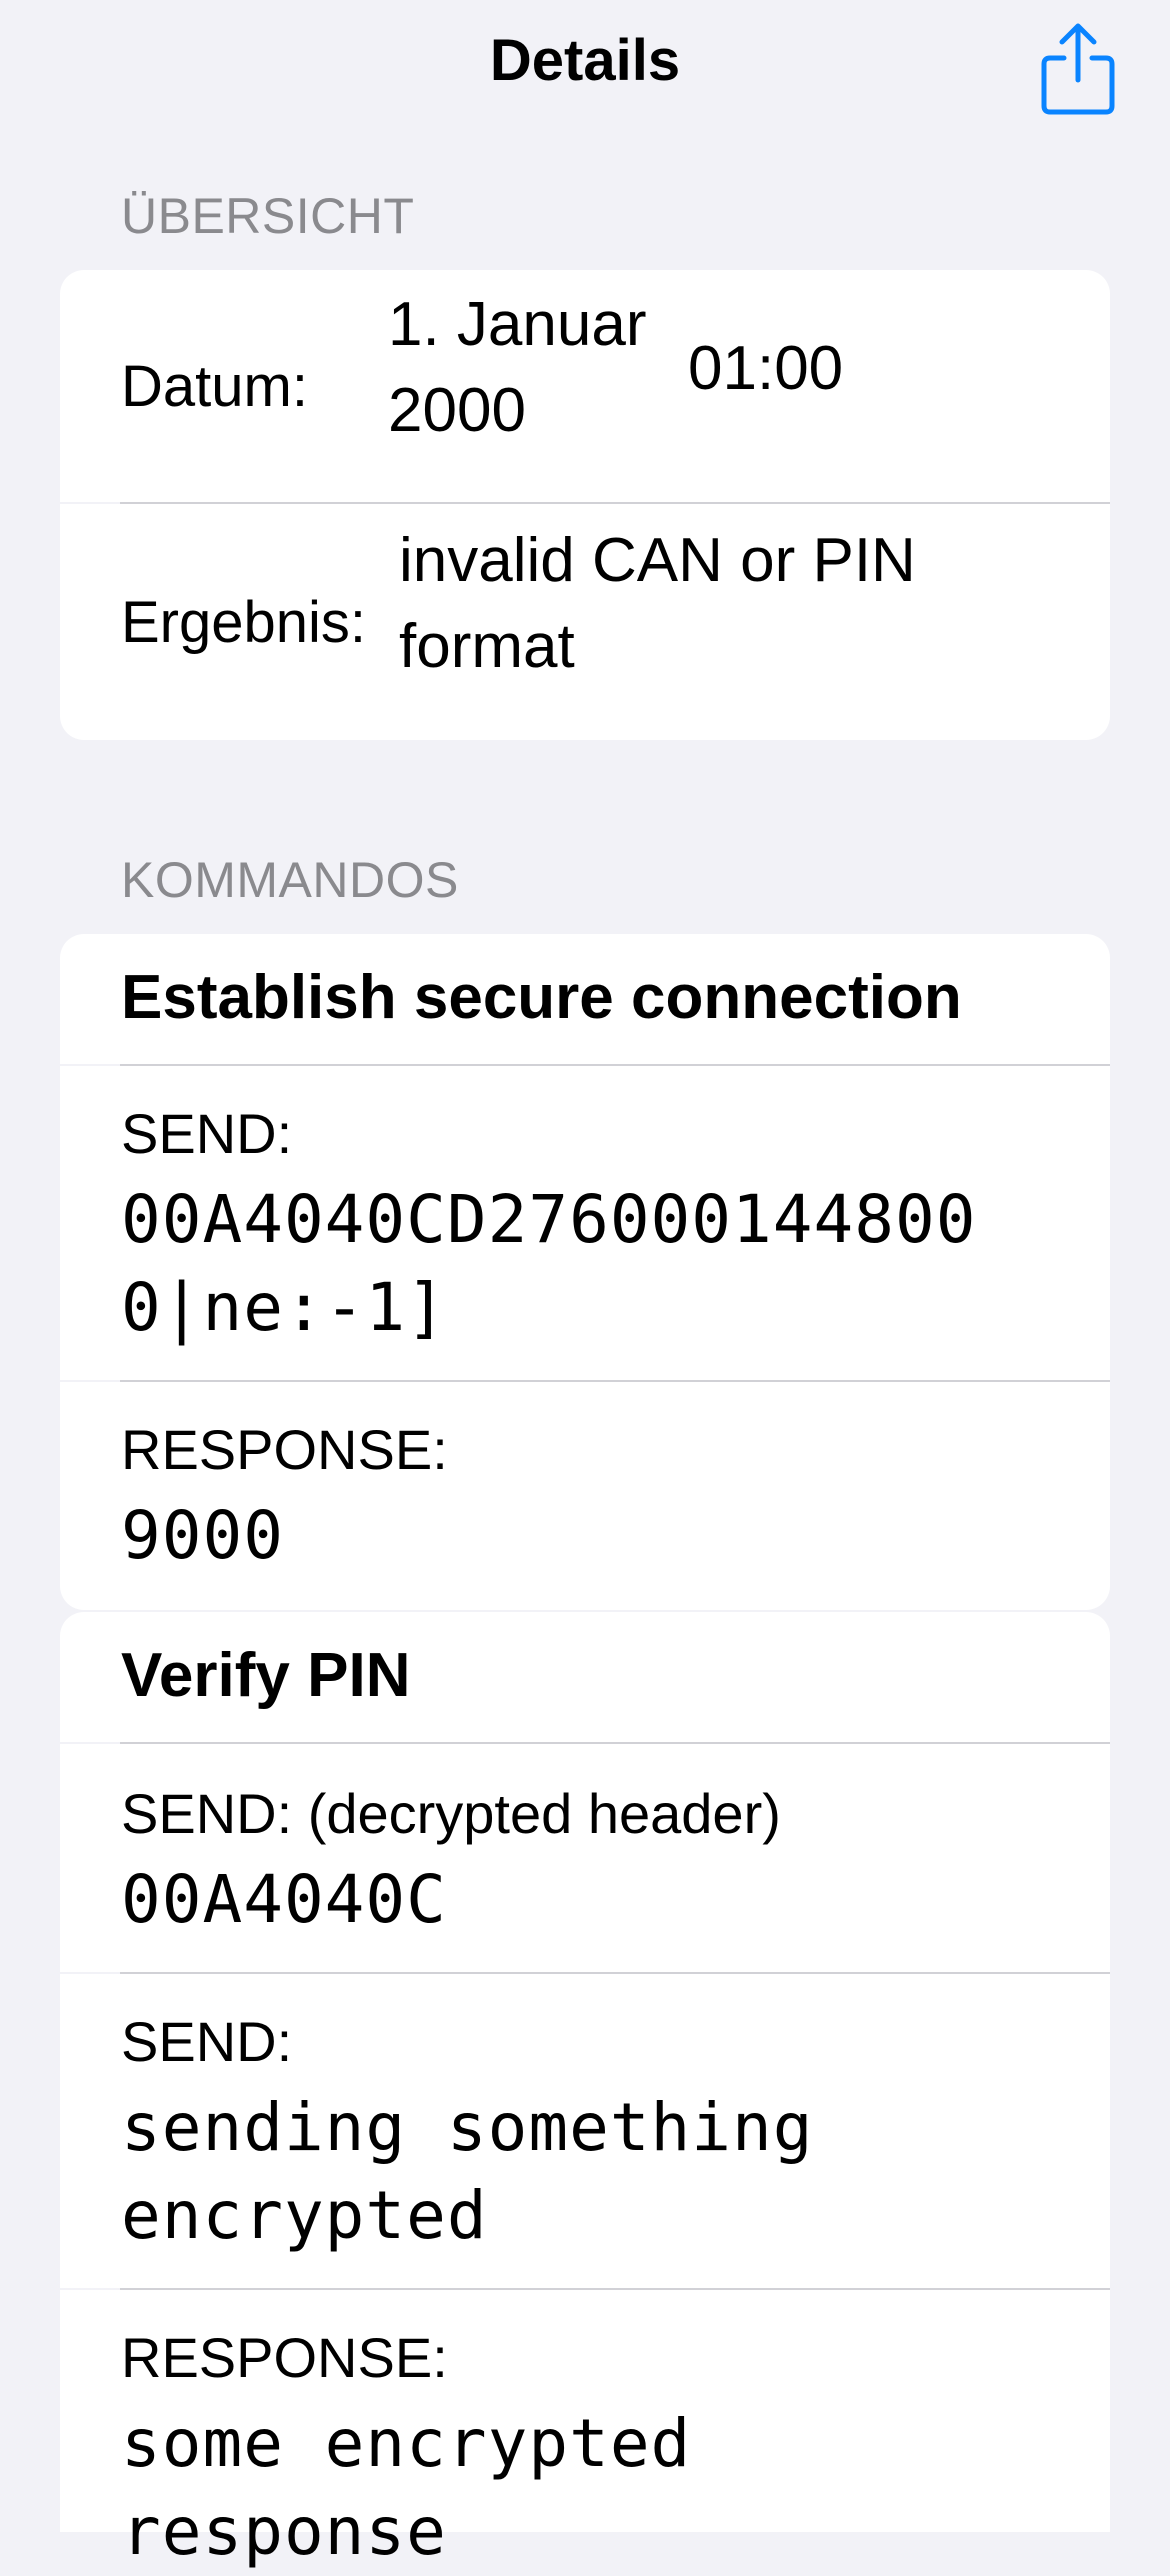 The height and width of the screenshot is (2576, 1170). Describe the element at coordinates (585, 1496) in the screenshot. I see `command-entry-row: RESPONSE: 9000` at that location.